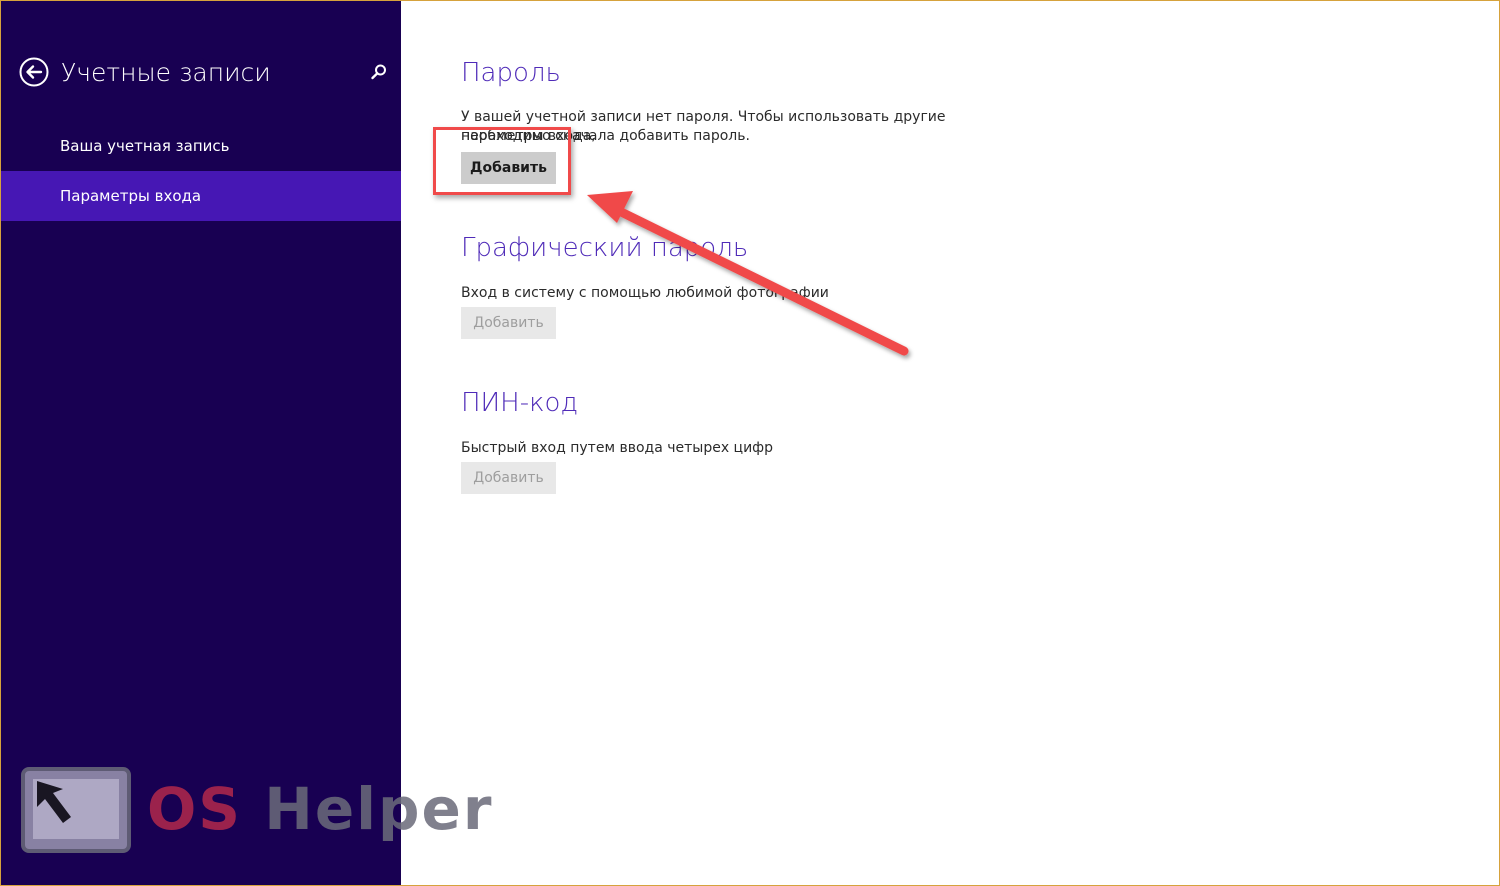  What do you see at coordinates (520, 403) in the screenshot?
I see `pin-heading: ПИН-код` at bounding box center [520, 403].